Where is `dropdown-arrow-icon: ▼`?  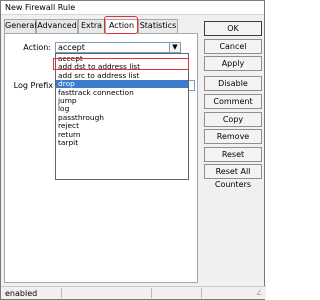 dropdown-arrow-icon: ▼ is located at coordinates (174, 47).